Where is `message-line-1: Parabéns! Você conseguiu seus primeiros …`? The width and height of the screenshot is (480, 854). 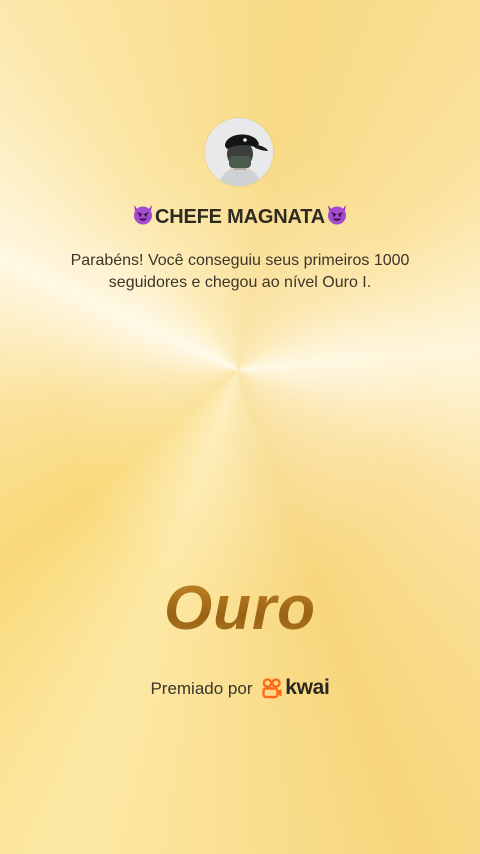
message-line-1: Parabéns! Você conseguiu seus primeiros … is located at coordinates (240, 260).